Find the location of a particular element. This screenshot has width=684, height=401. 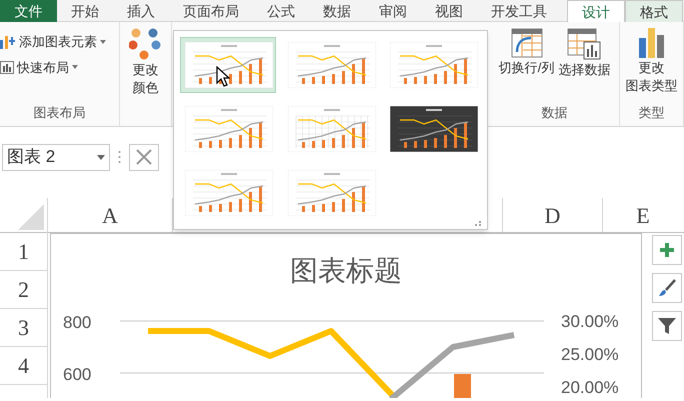

axis-label: 30.00% is located at coordinates (590, 322).